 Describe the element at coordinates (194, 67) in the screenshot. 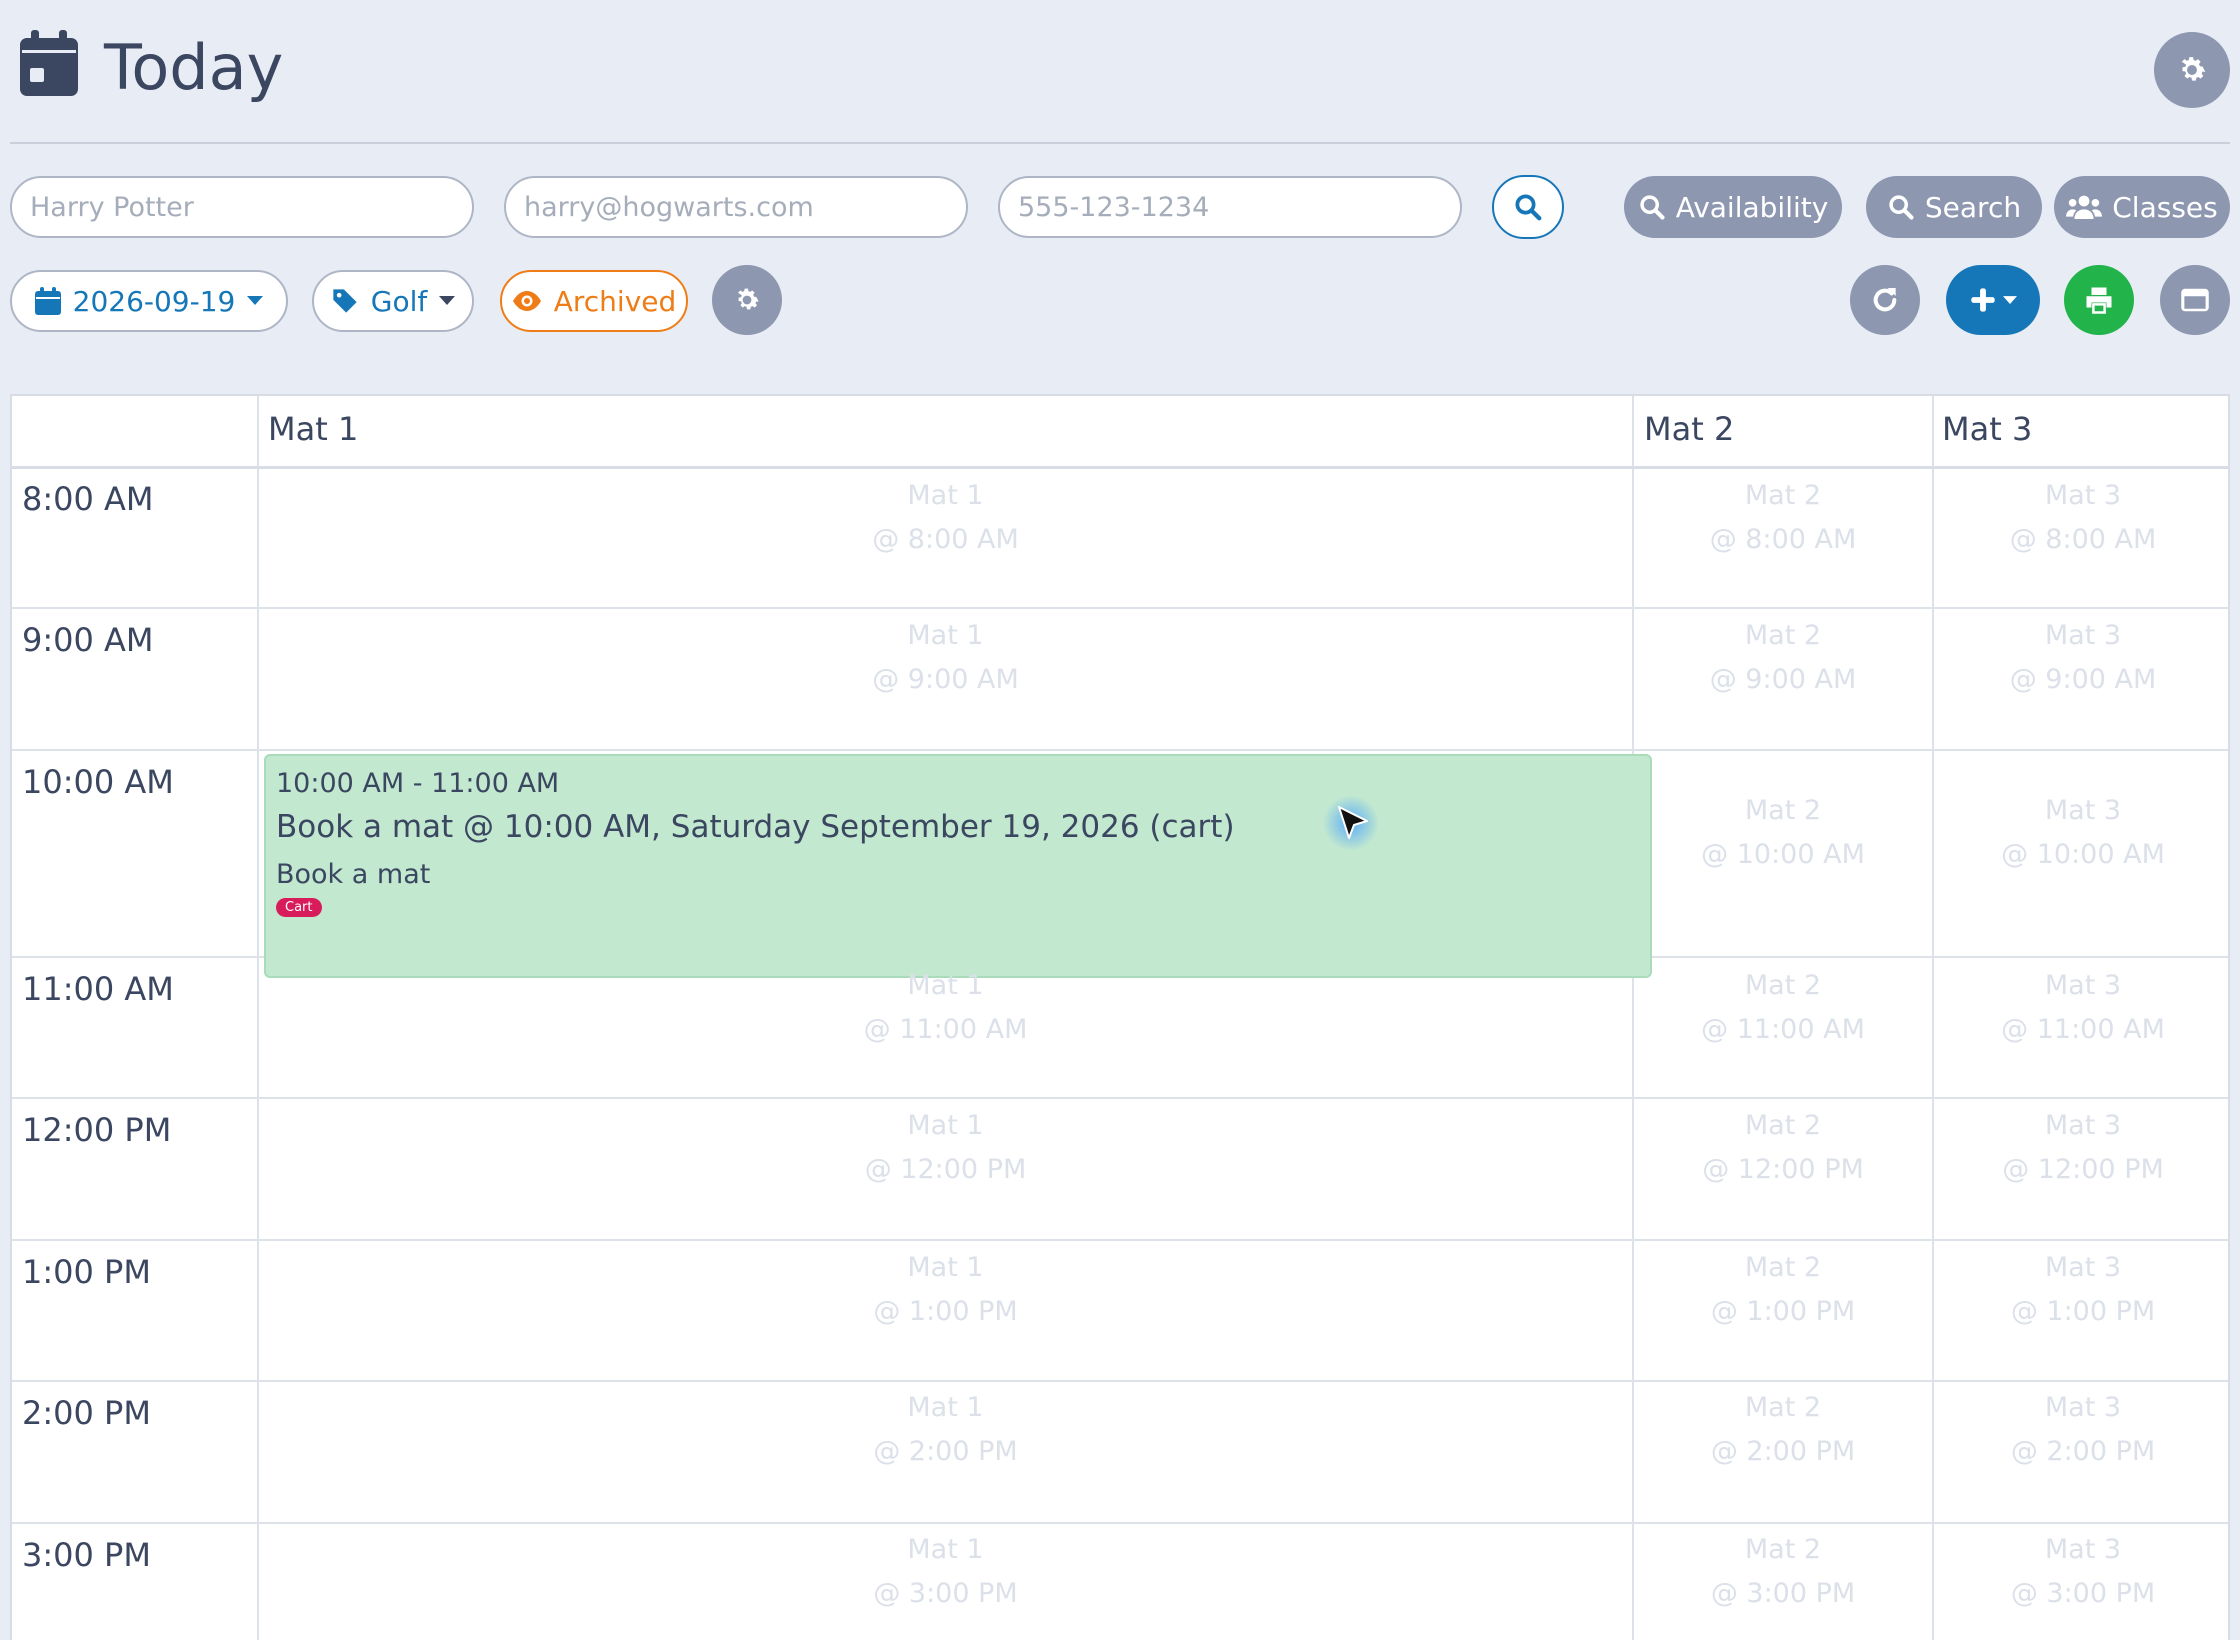

I see `page-title: Today` at that location.